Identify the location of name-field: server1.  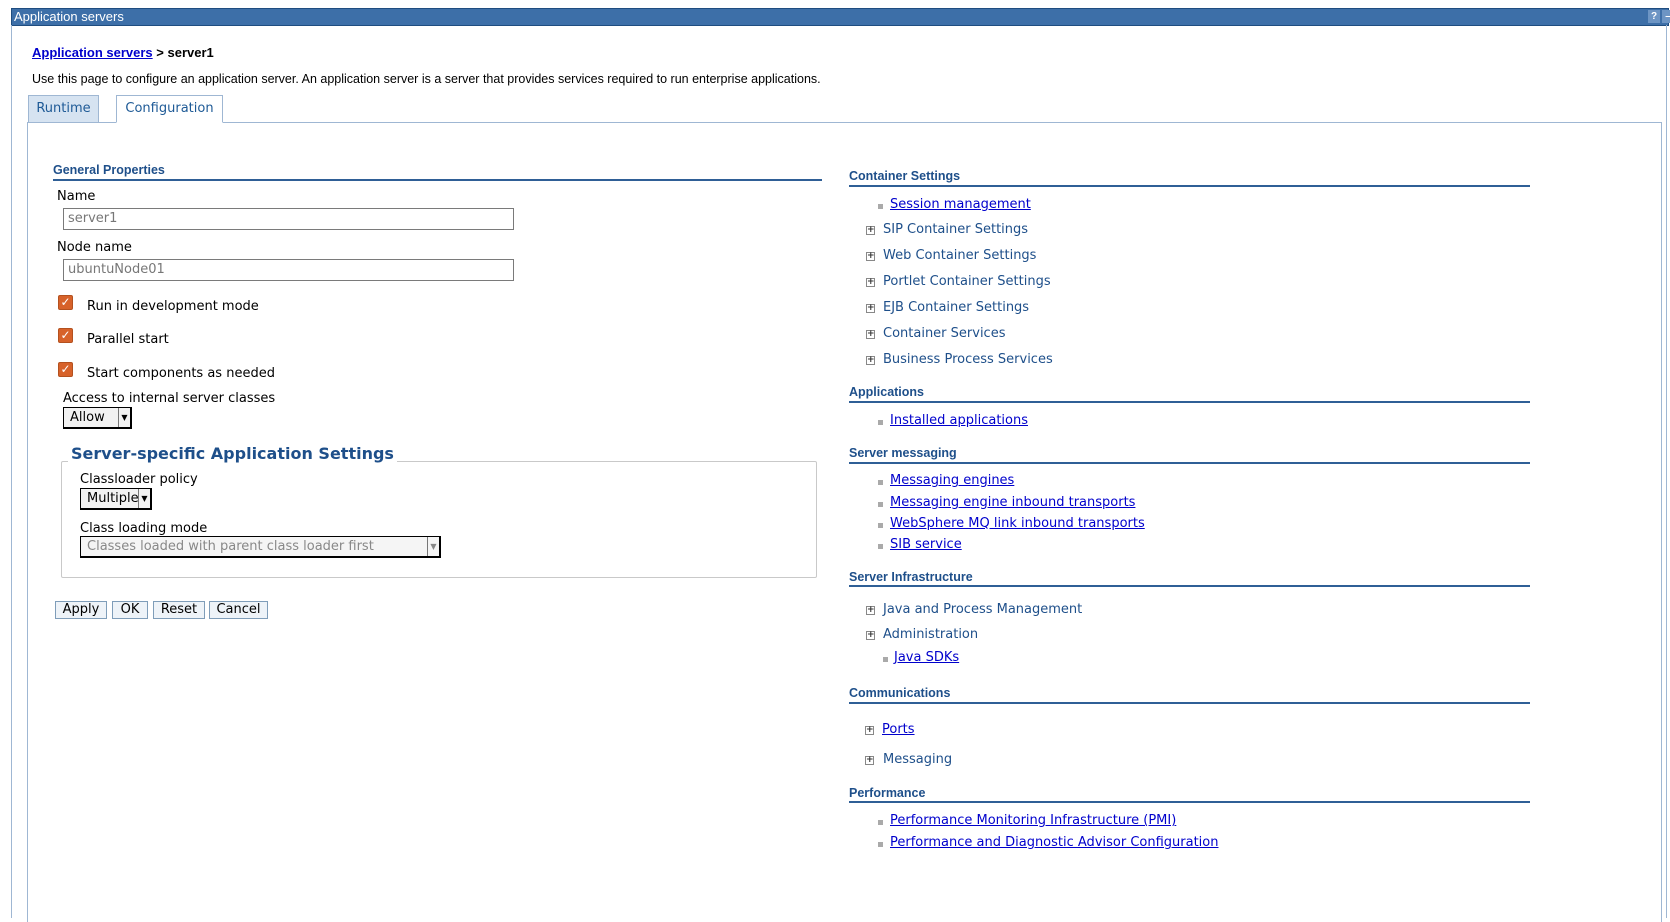
(288, 219).